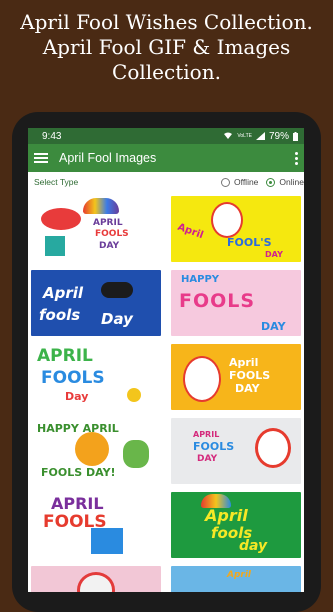 The image size is (333, 612). Describe the element at coordinates (134, 395) in the screenshot. I see `smiley-icon` at that location.